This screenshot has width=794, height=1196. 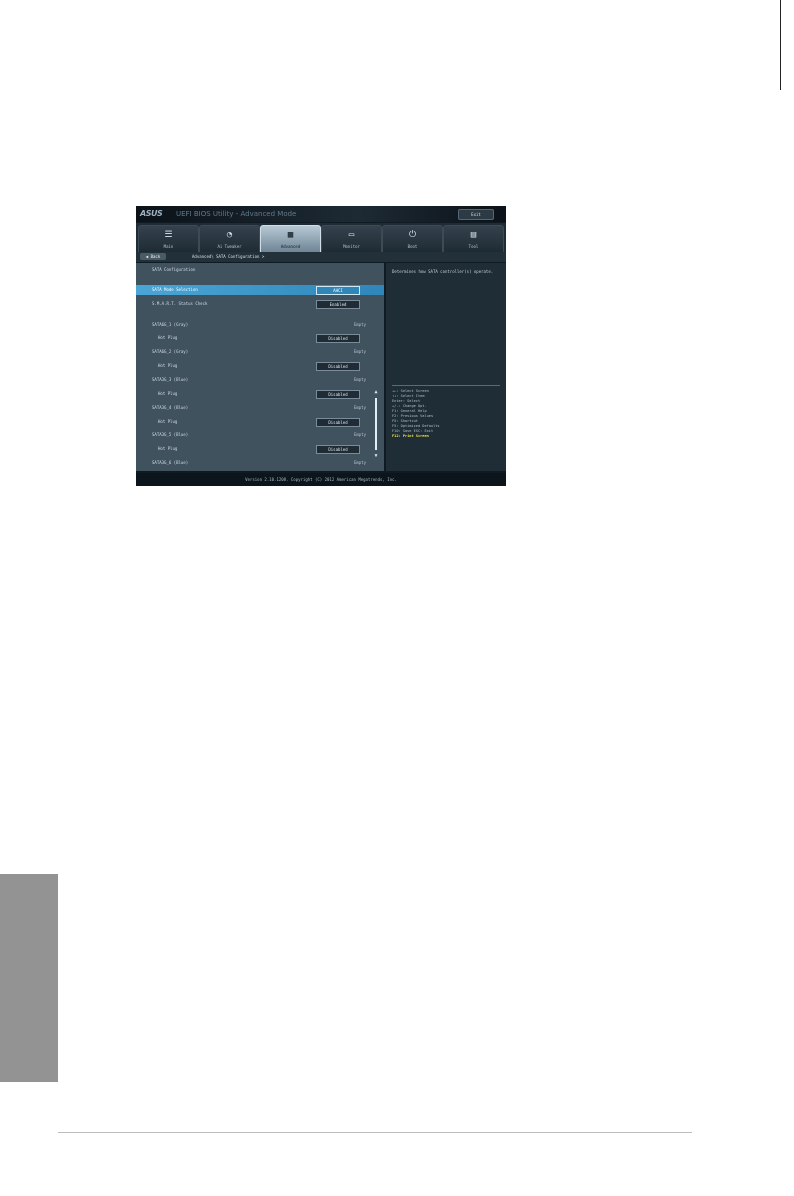 I want to click on setting-smart-check: S.M.A.R.T. Status Check Enabled, so click(x=260, y=304).